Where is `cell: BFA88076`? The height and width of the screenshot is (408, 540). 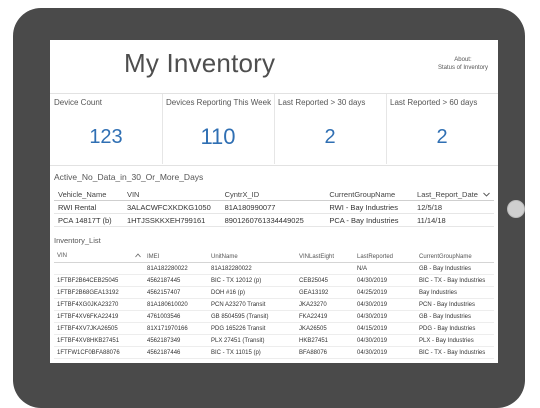
cell: BFA88076 is located at coordinates (325, 352).